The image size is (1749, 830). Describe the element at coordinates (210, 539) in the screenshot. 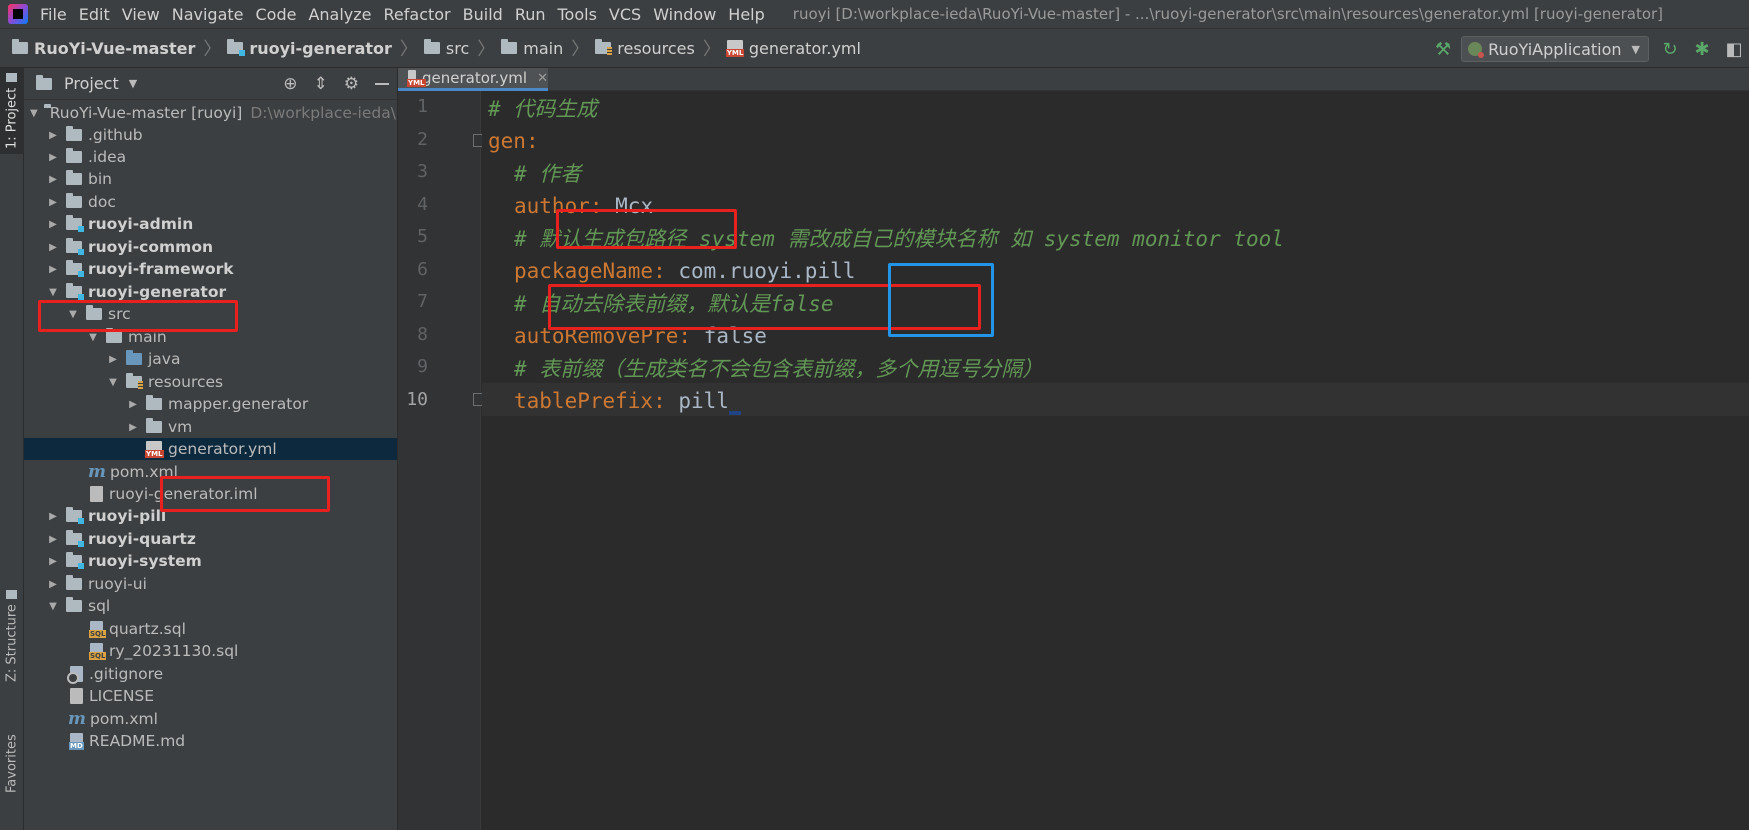

I see `tree-item-ruoyi-quartz: ▶ ruoyi-quartz` at that location.